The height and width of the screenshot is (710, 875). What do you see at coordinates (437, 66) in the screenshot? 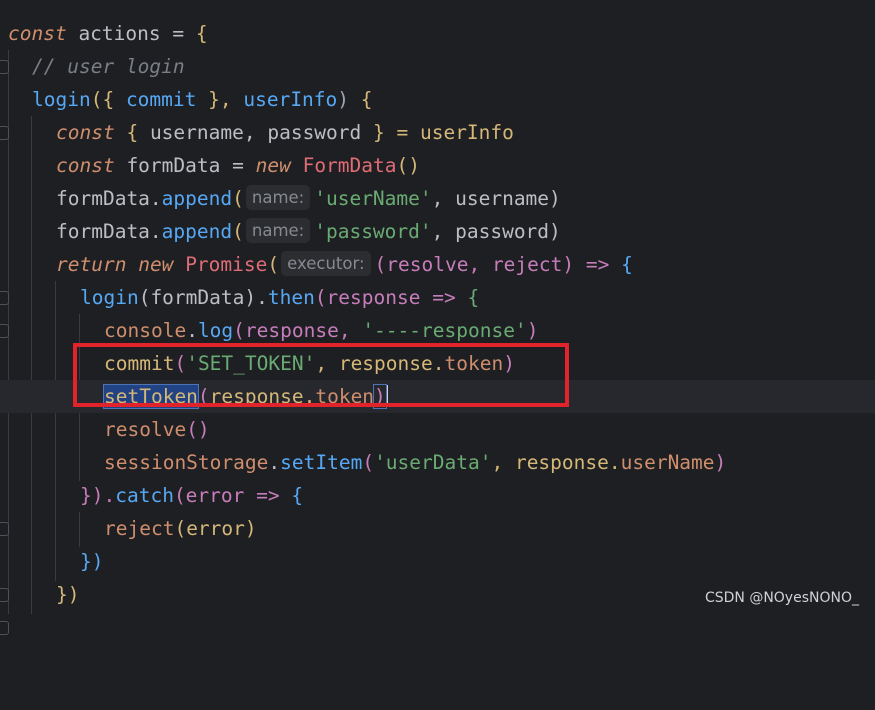
I see `code-line: // user login` at bounding box center [437, 66].